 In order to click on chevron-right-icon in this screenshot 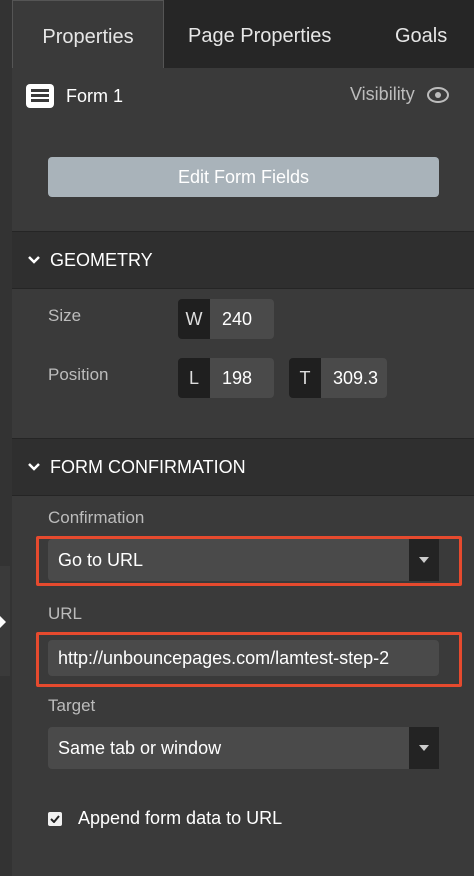, I will do `click(3, 622)`.